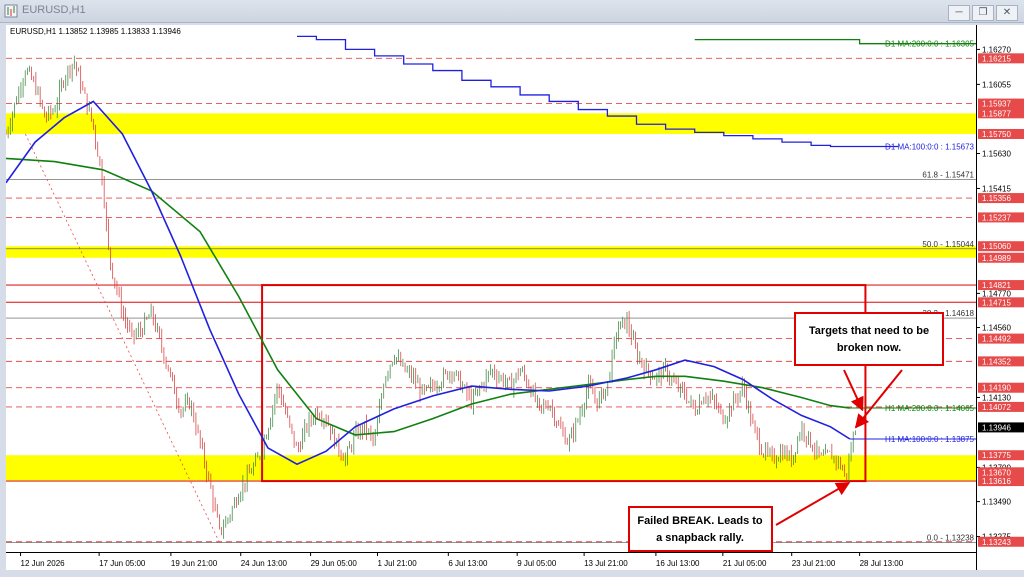 The width and height of the screenshot is (1024, 577). What do you see at coordinates (948, 174) in the screenshot?
I see `fibonacci-level-label: 61.8 - 1.15471` at bounding box center [948, 174].